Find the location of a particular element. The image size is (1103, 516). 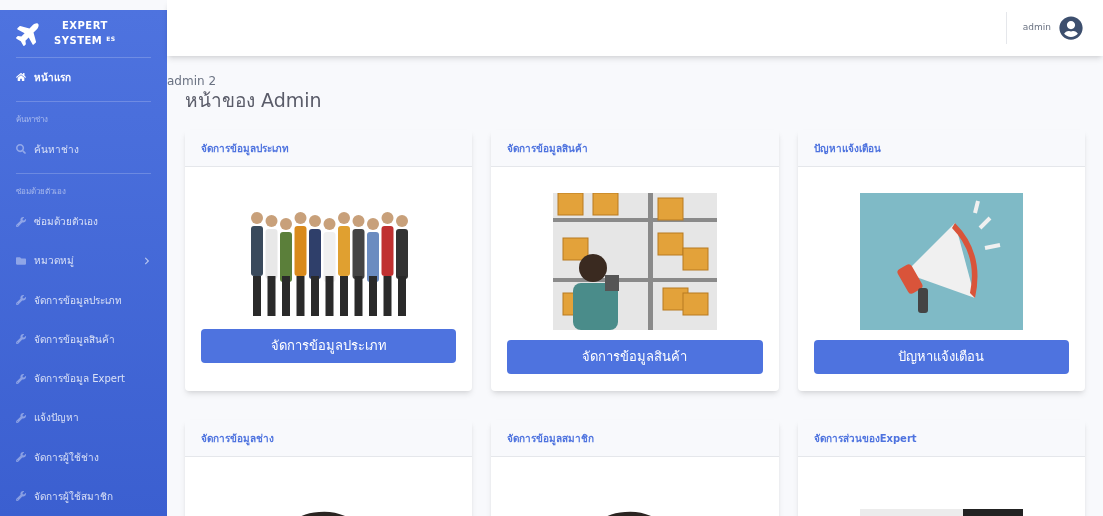

home-icon is located at coordinates (21, 77).